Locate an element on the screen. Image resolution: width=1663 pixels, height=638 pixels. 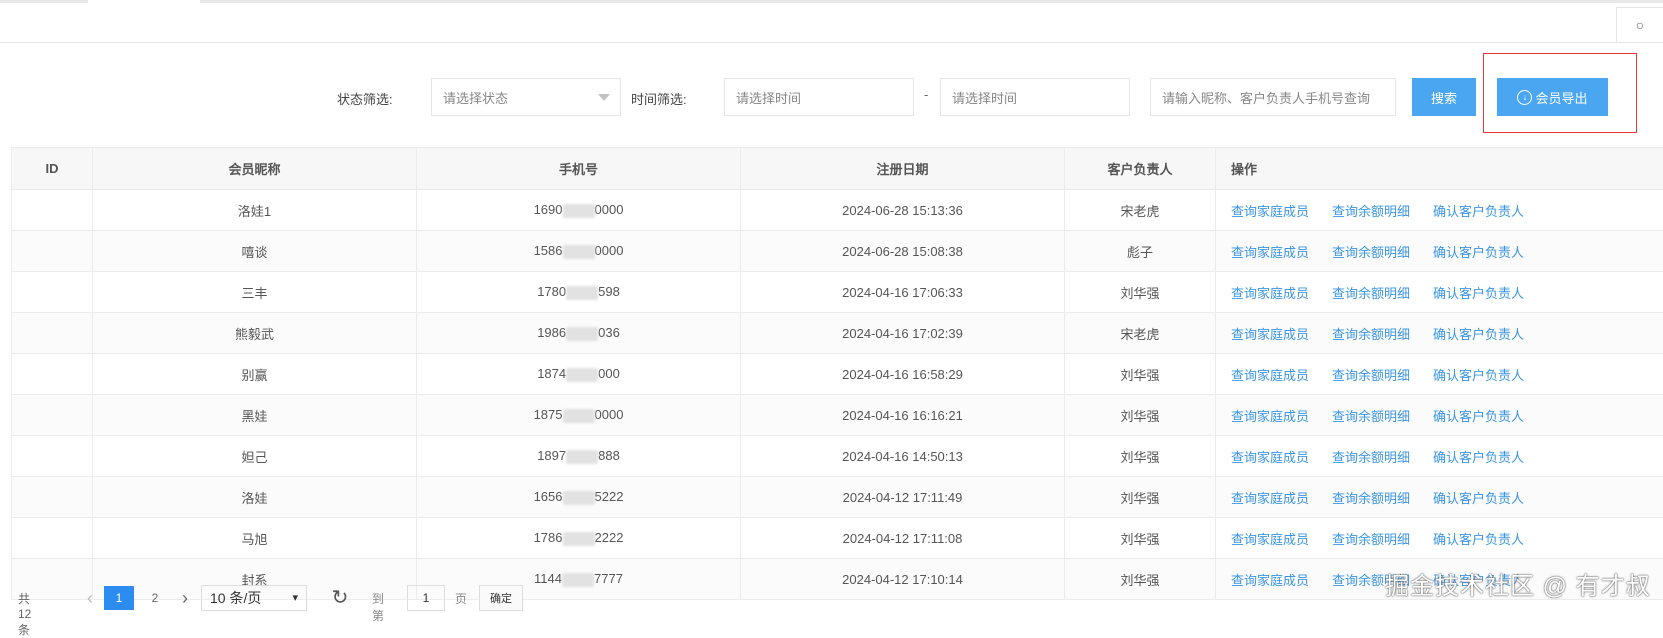
phone-prefix: 1875 is located at coordinates (548, 414).